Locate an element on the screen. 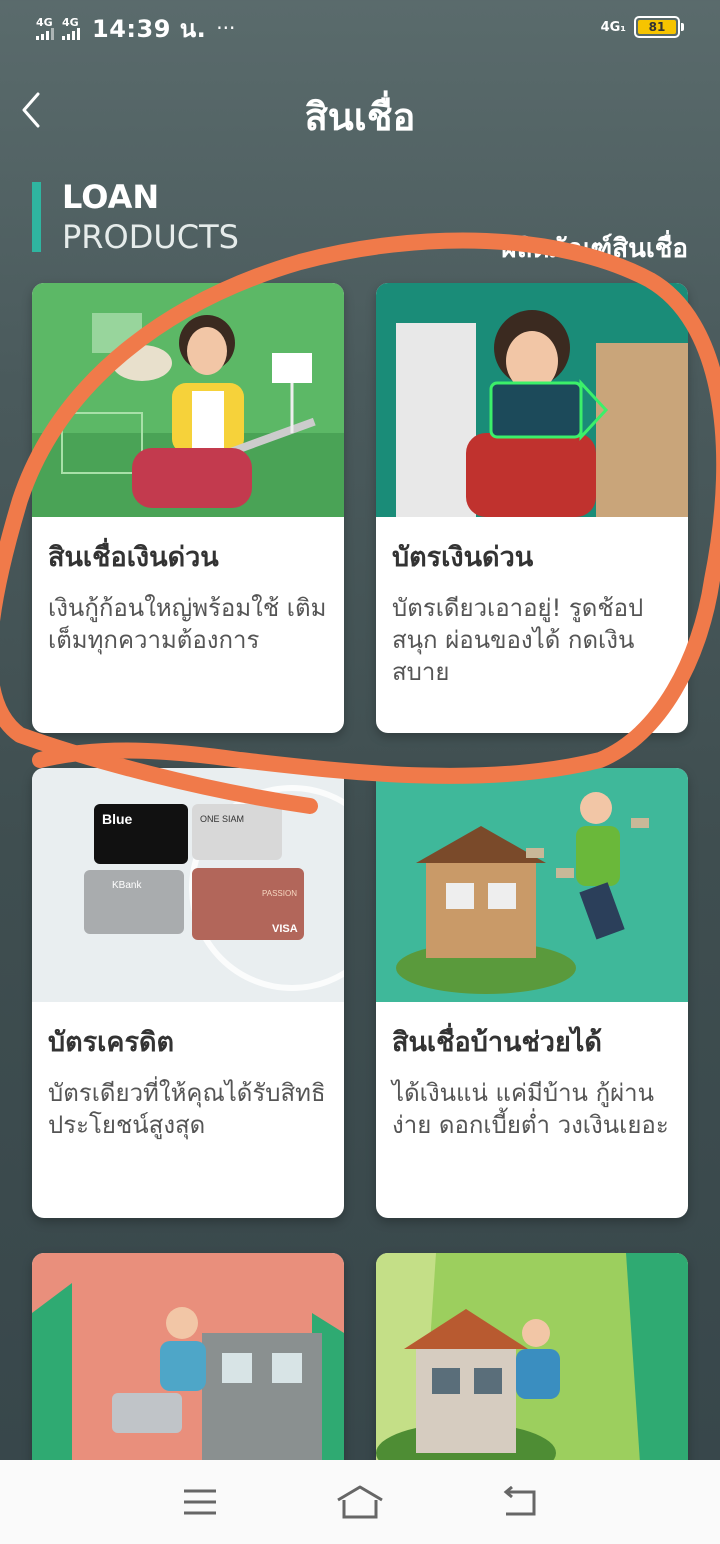 Image resolution: width=720 pixels, height=1544 pixels. card-text: KBank is located at coordinates (127, 885).